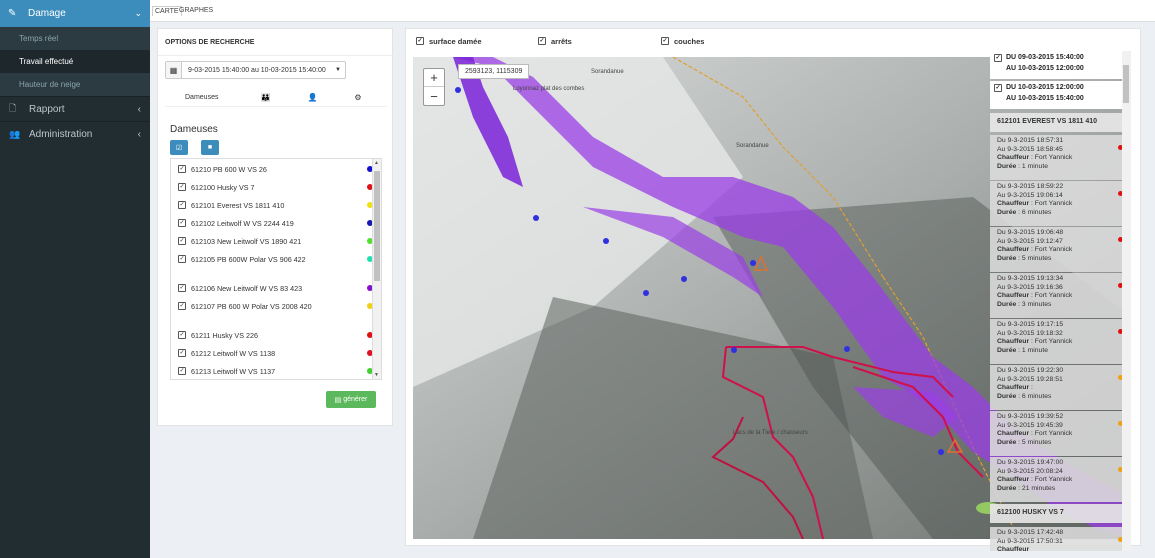 The width and height of the screenshot is (1155, 558). I want to click on check-all-button: ☑, so click(179, 147).